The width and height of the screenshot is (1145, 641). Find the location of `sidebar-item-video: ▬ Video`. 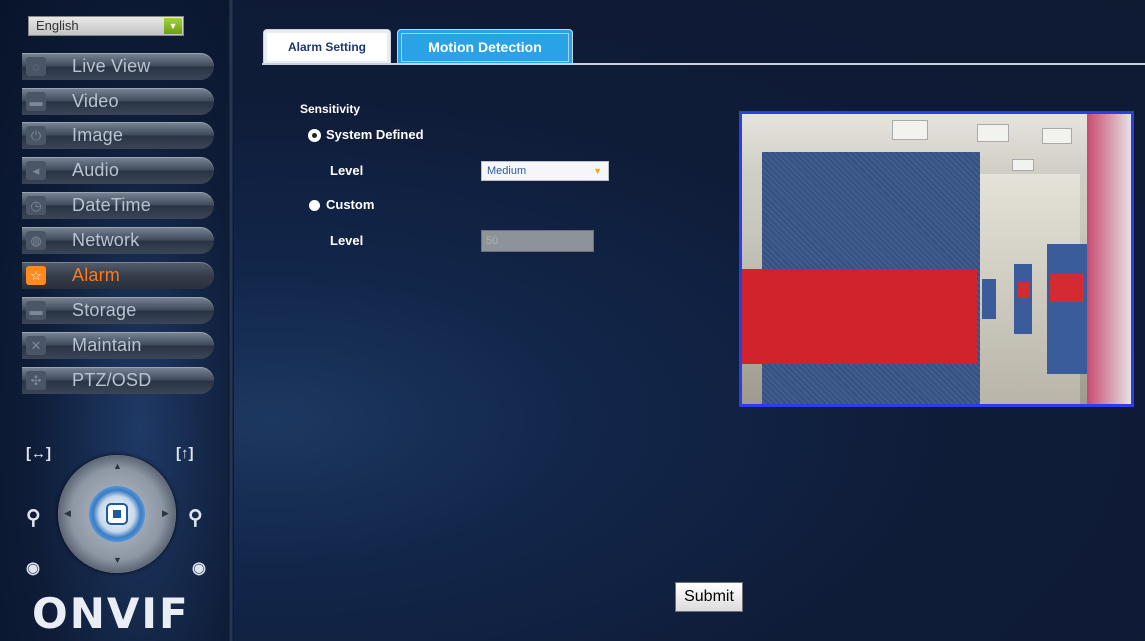

sidebar-item-video: ▬ Video is located at coordinates (118, 101).